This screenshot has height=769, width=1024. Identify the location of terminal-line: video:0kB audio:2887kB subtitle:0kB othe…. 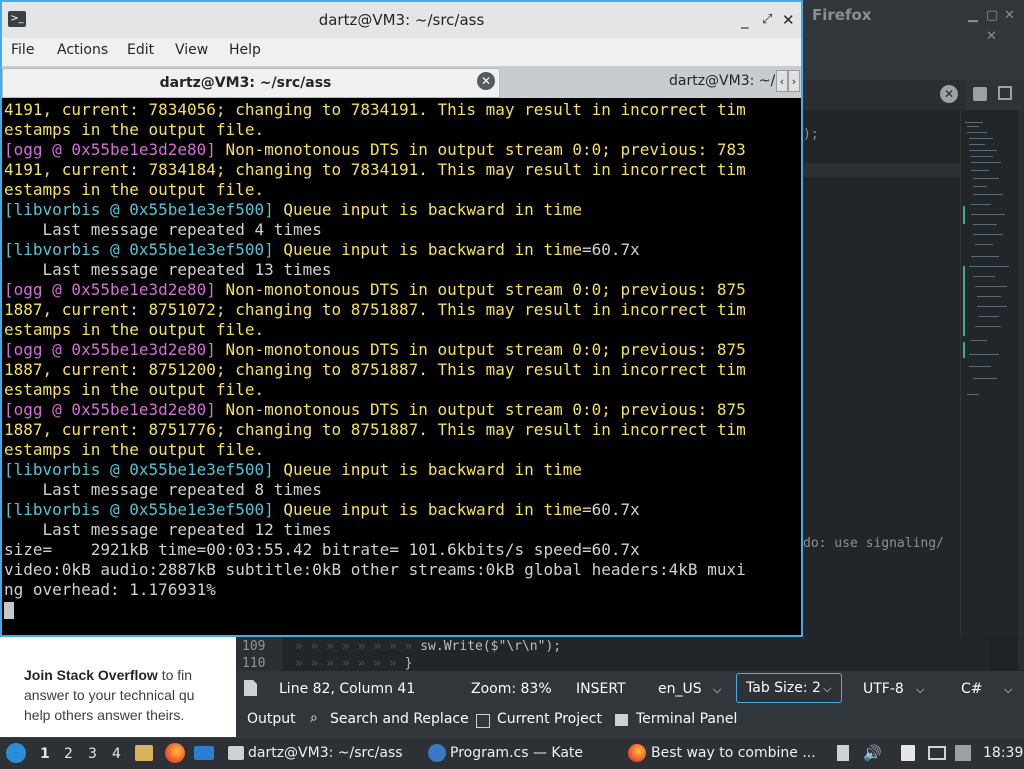
(401, 570).